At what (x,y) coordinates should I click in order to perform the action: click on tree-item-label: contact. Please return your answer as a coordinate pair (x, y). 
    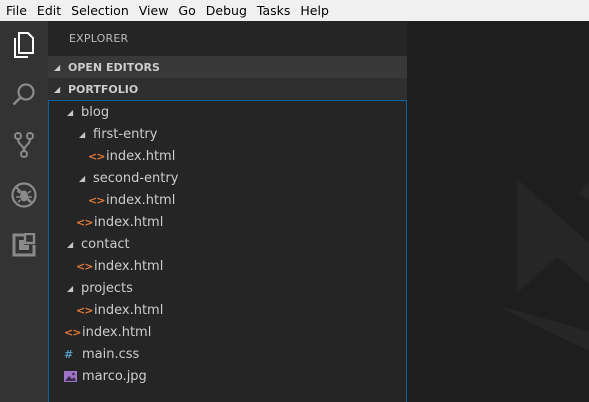
    Looking at the image, I should click on (105, 244).